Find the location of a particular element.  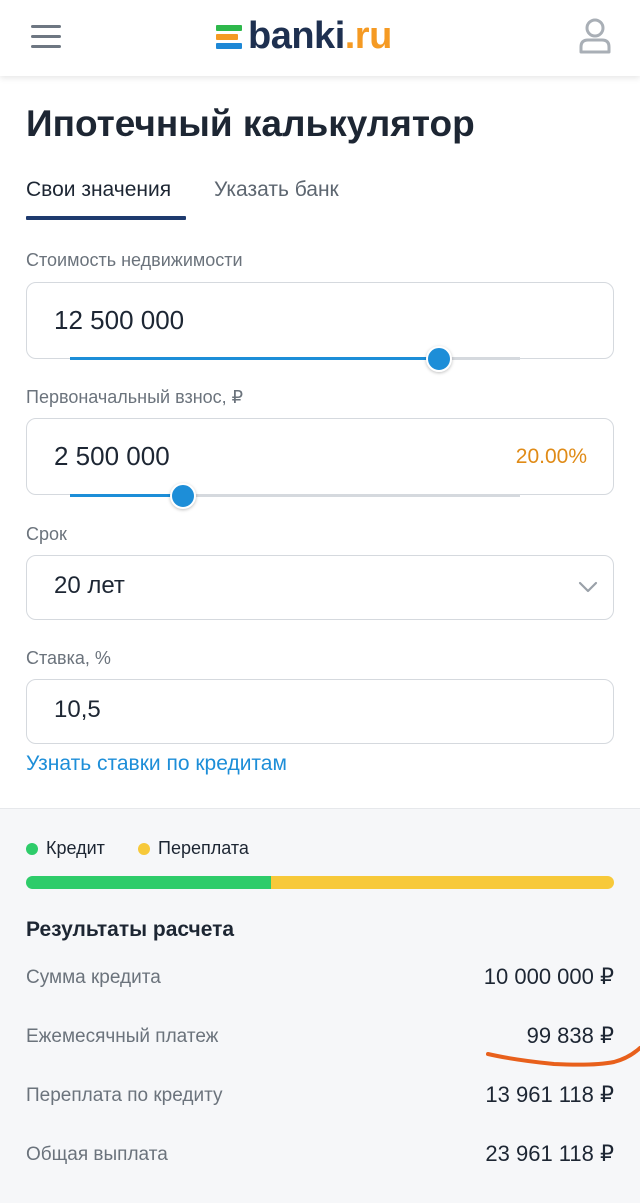

credit-dot-icon is located at coordinates (32, 848).